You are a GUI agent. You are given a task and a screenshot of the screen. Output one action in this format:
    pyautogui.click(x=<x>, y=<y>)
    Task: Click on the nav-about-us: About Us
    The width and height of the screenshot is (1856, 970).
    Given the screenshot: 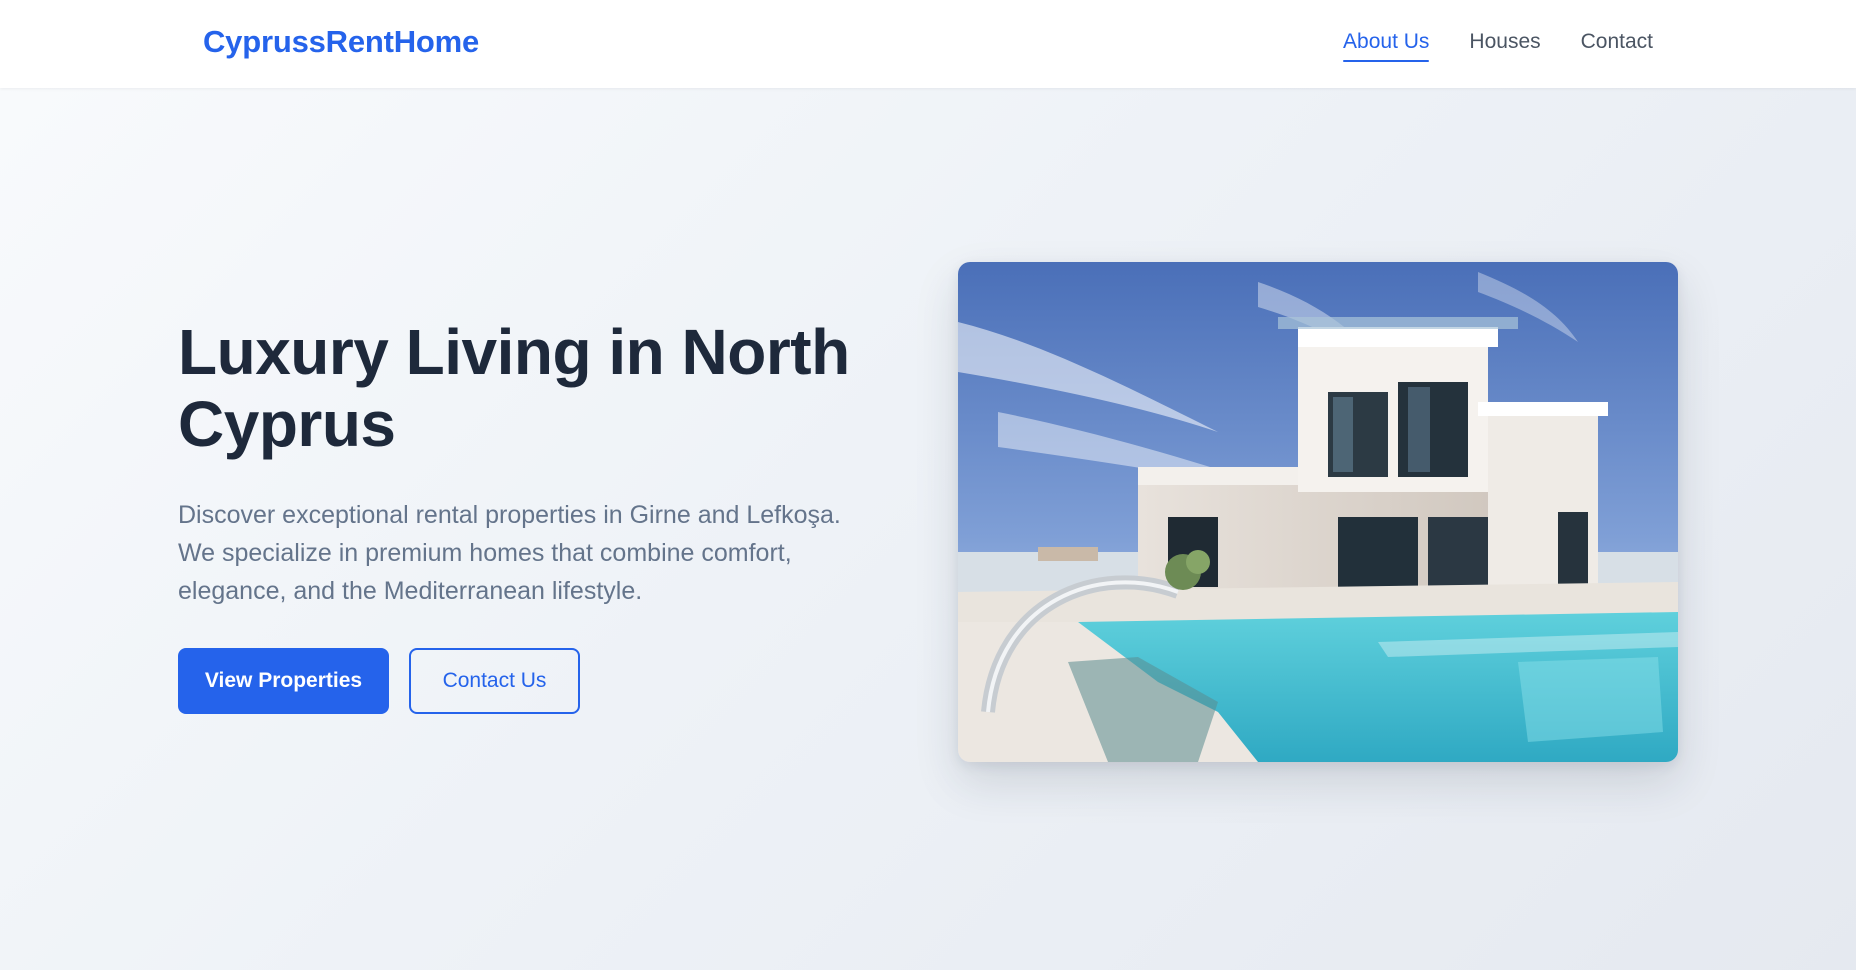 What is the action you would take?
    pyautogui.click(x=1386, y=46)
    